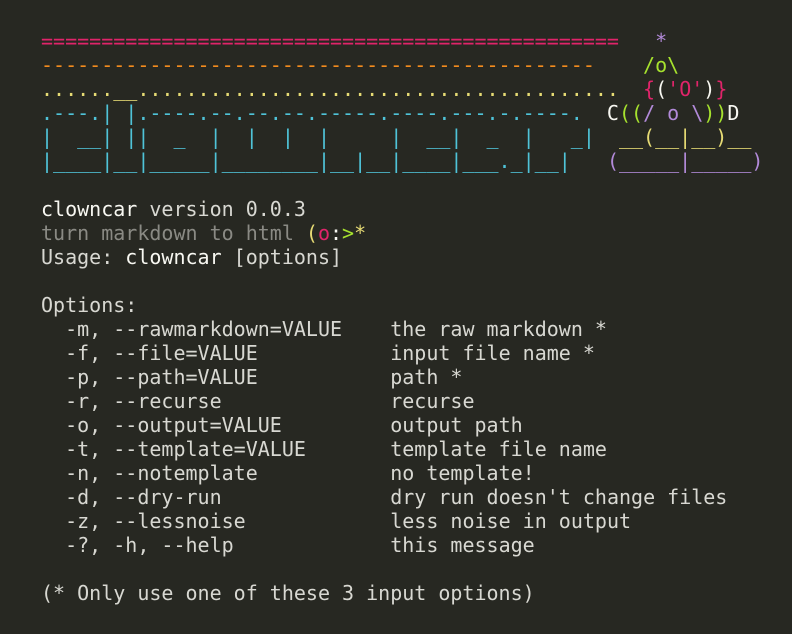  I want to click on option-row: -o, --output=VALUE output path, so click(416, 425).